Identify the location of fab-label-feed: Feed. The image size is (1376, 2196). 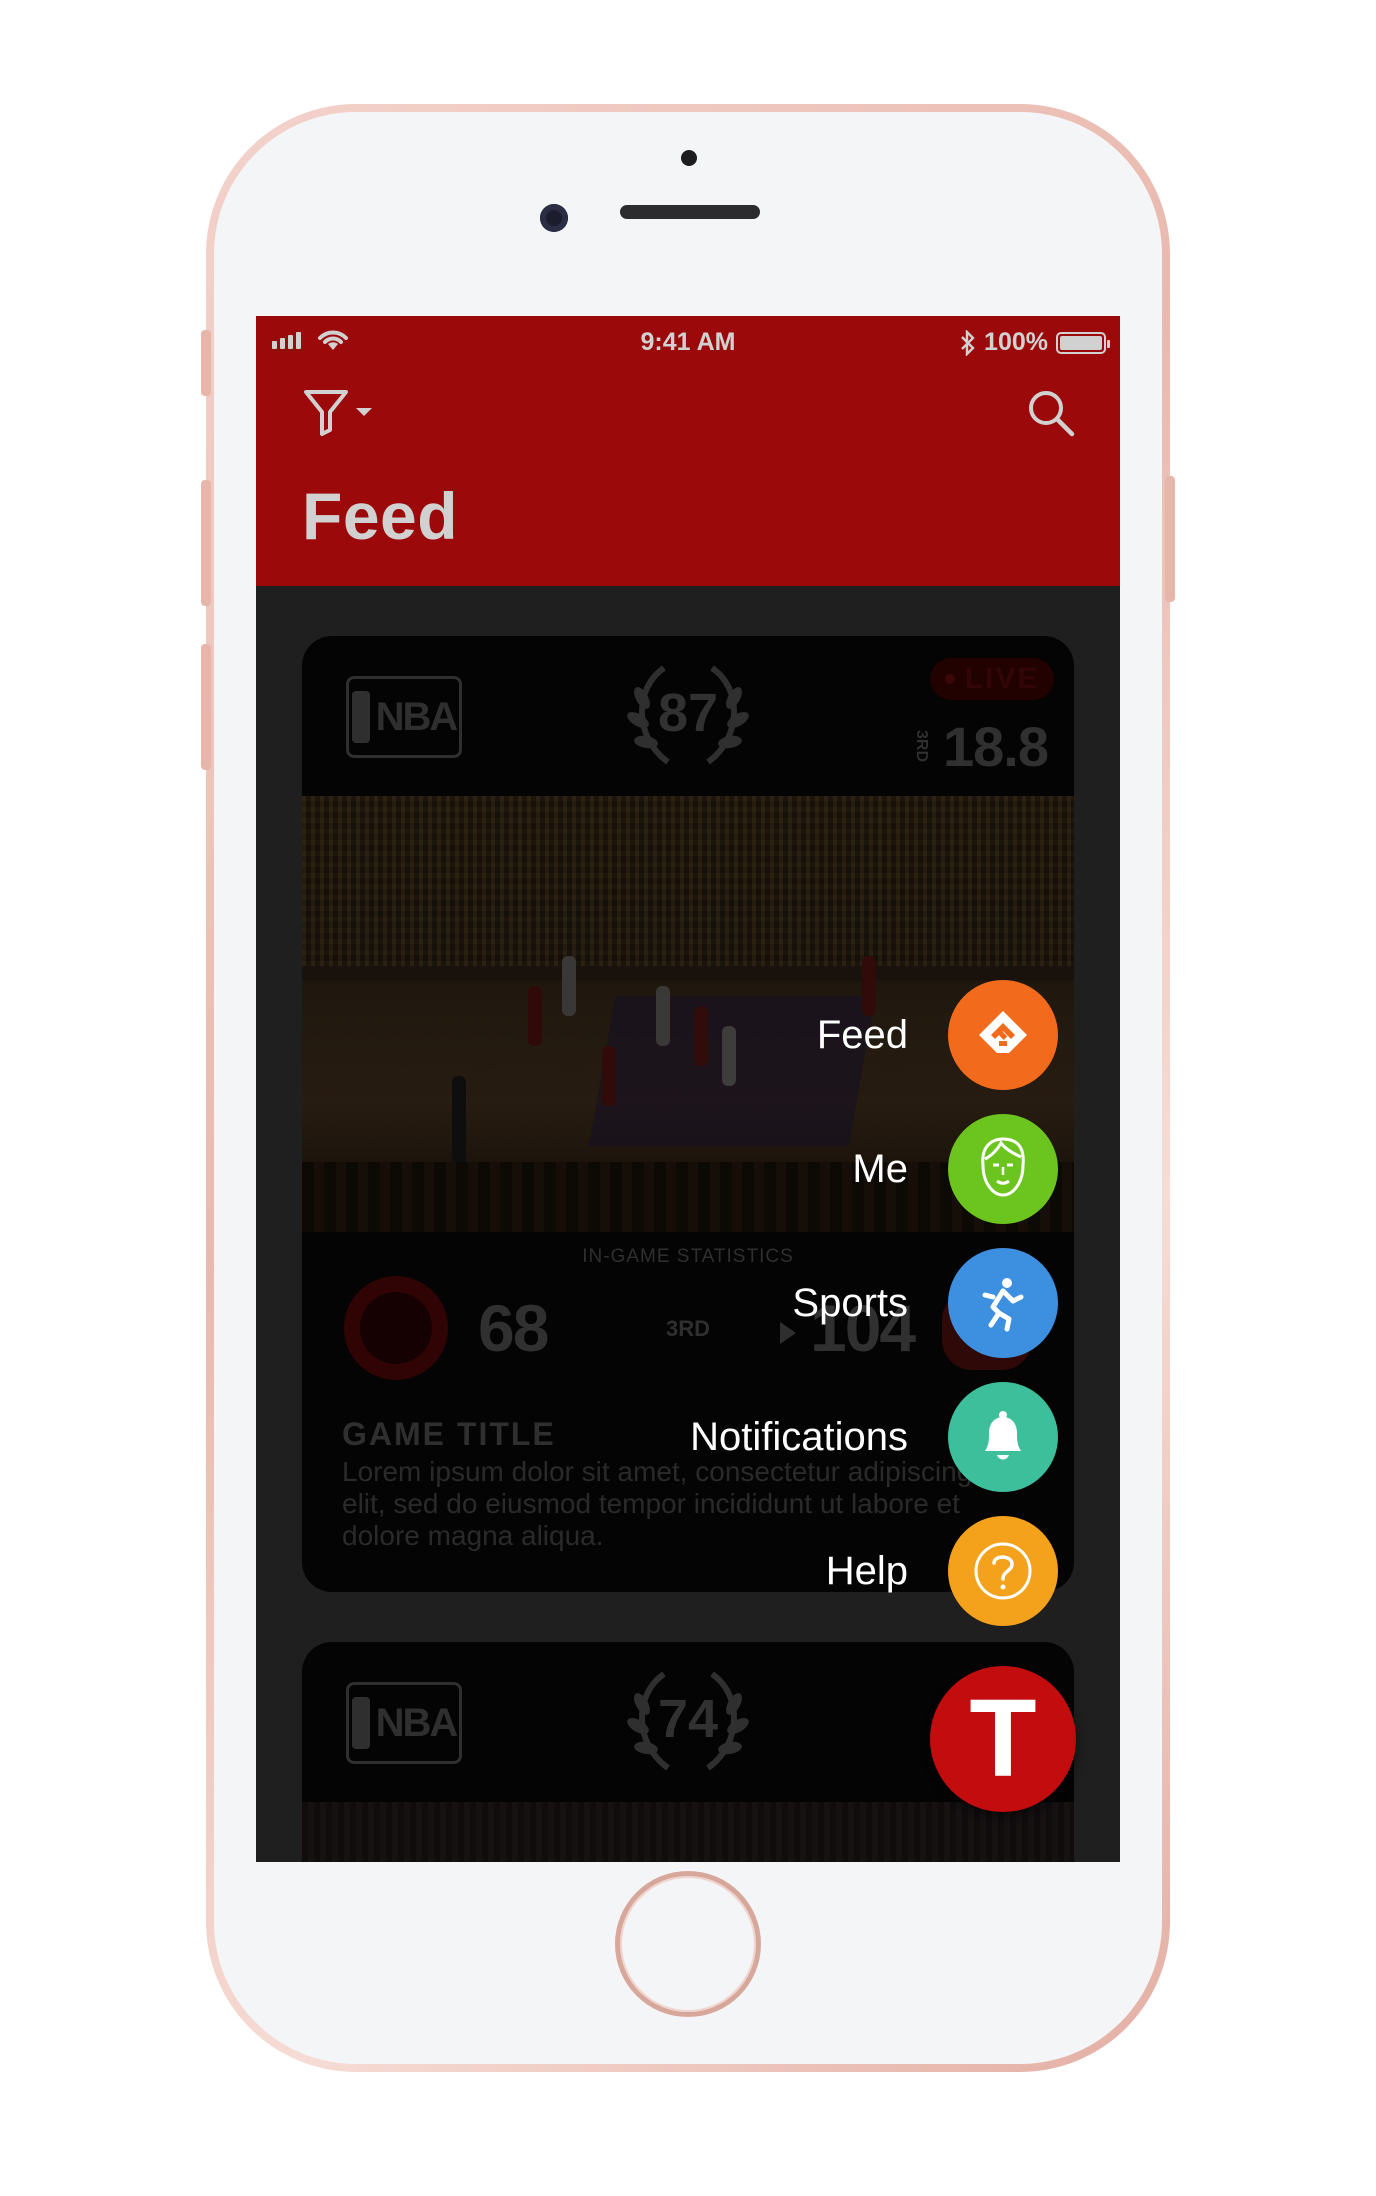
(862, 1035).